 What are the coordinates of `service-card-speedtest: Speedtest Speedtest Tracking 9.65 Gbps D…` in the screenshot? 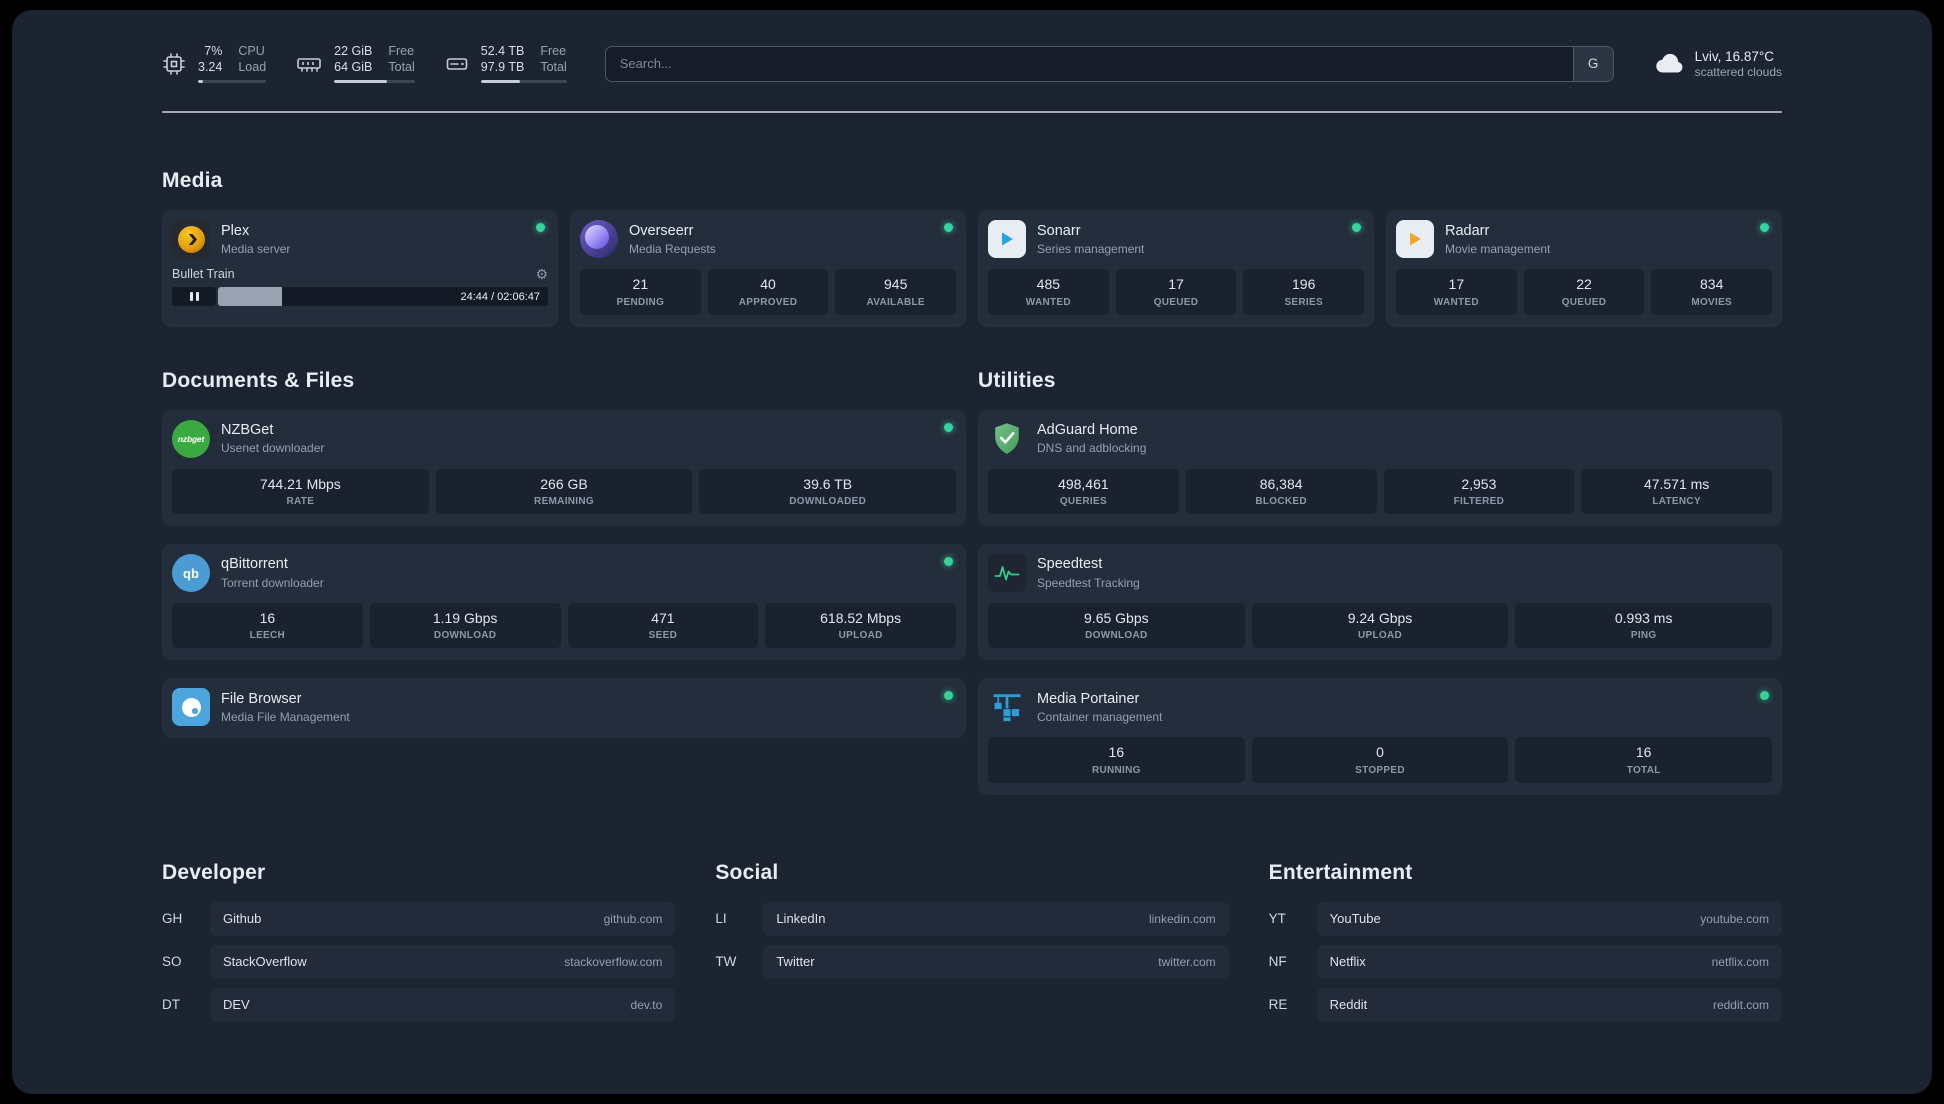 It's located at (1380, 602).